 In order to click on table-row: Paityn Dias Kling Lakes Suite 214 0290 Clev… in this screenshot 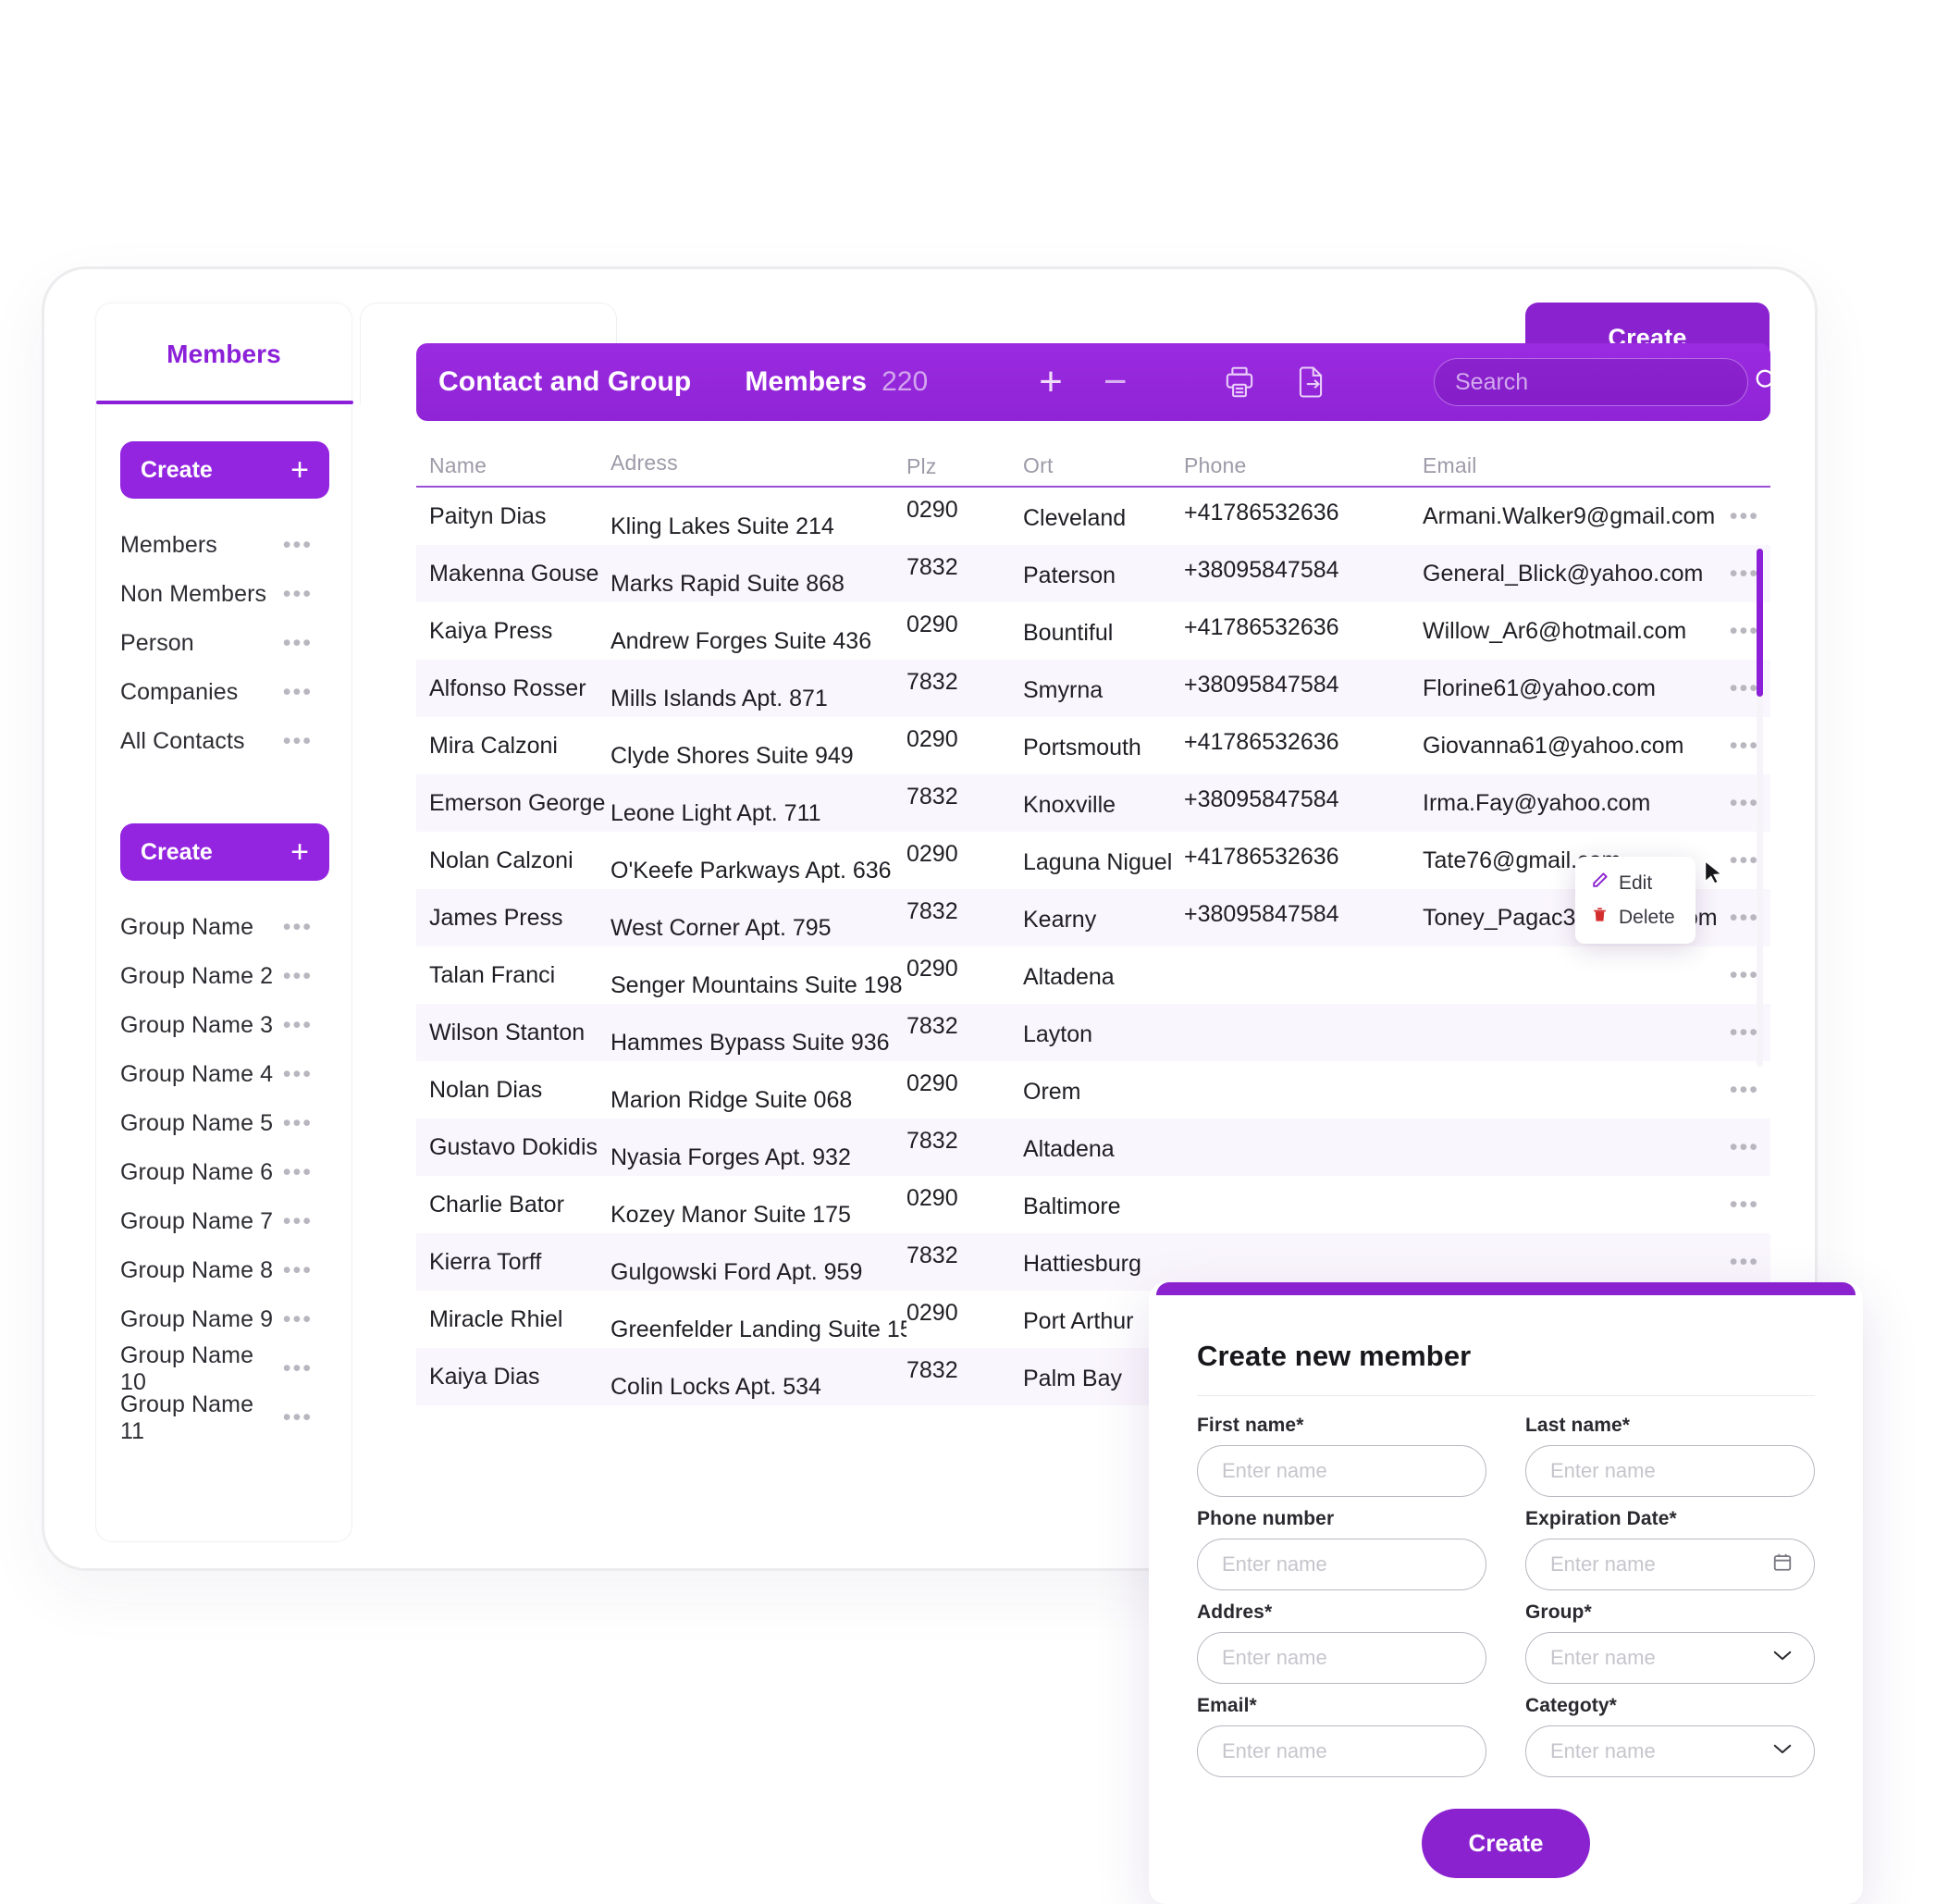, I will do `click(1093, 516)`.